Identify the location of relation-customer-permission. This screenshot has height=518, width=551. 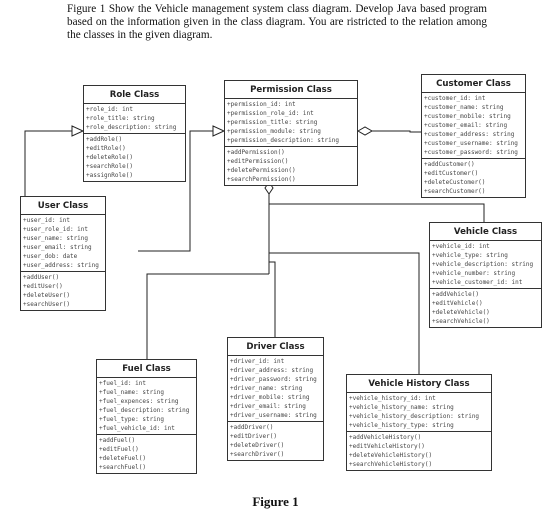
(401, 131).